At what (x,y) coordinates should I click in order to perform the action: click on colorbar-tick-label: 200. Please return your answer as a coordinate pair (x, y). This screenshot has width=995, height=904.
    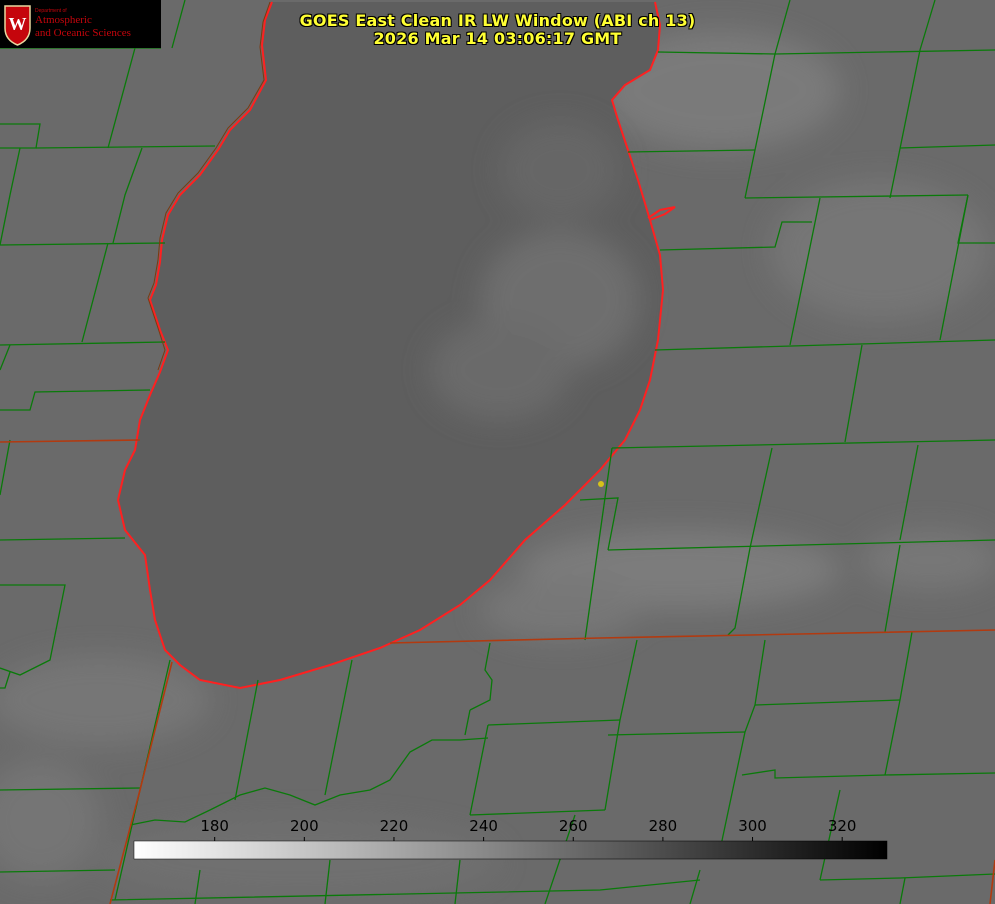
    Looking at the image, I should click on (304, 826).